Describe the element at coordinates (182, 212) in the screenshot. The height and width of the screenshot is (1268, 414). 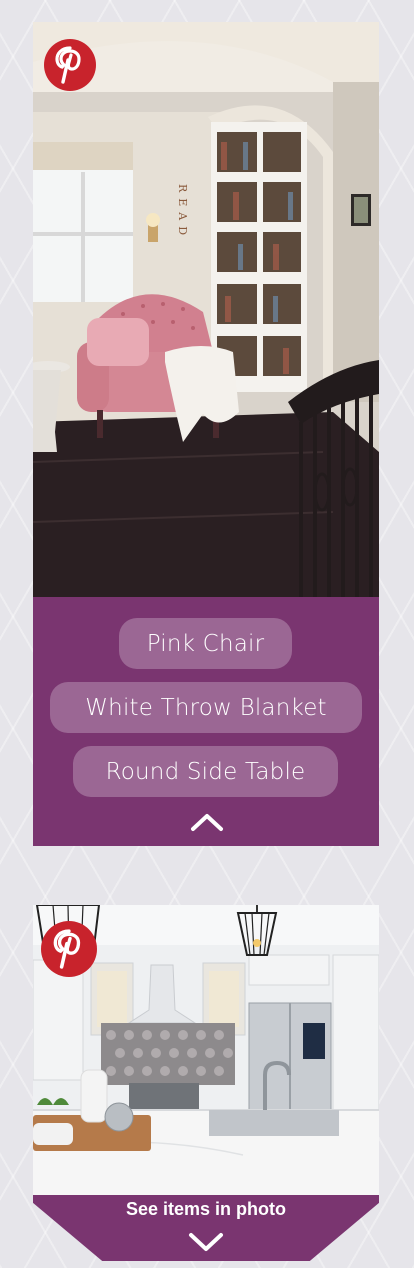
I see `read-sign: READ` at that location.